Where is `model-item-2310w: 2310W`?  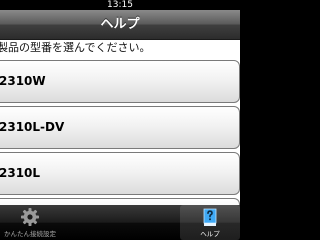
model-item-2310w: 2310W is located at coordinates (120, 81).